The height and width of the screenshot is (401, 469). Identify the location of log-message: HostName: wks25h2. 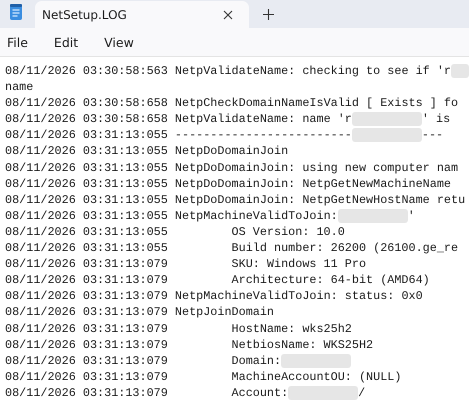
(292, 328).